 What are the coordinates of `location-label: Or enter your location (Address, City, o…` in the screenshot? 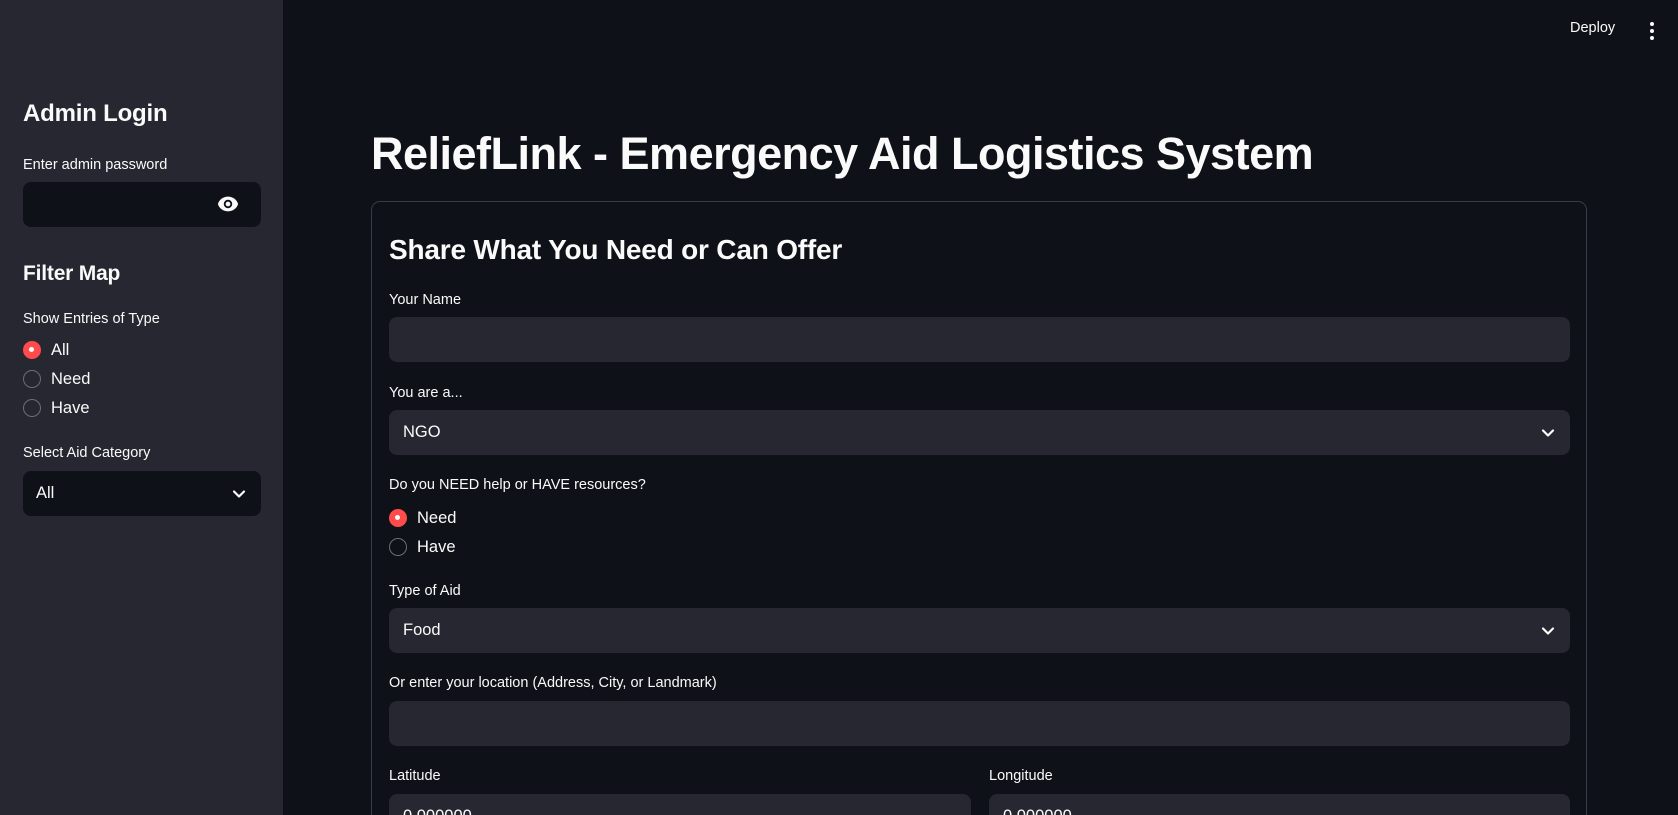 It's located at (553, 683).